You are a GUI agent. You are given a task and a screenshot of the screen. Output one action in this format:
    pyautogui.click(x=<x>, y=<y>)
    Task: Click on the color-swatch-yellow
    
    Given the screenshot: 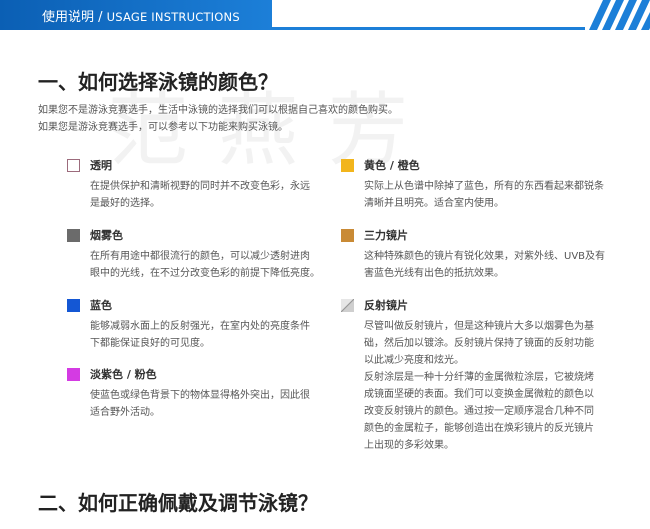 What is the action you would take?
    pyautogui.click(x=347, y=165)
    